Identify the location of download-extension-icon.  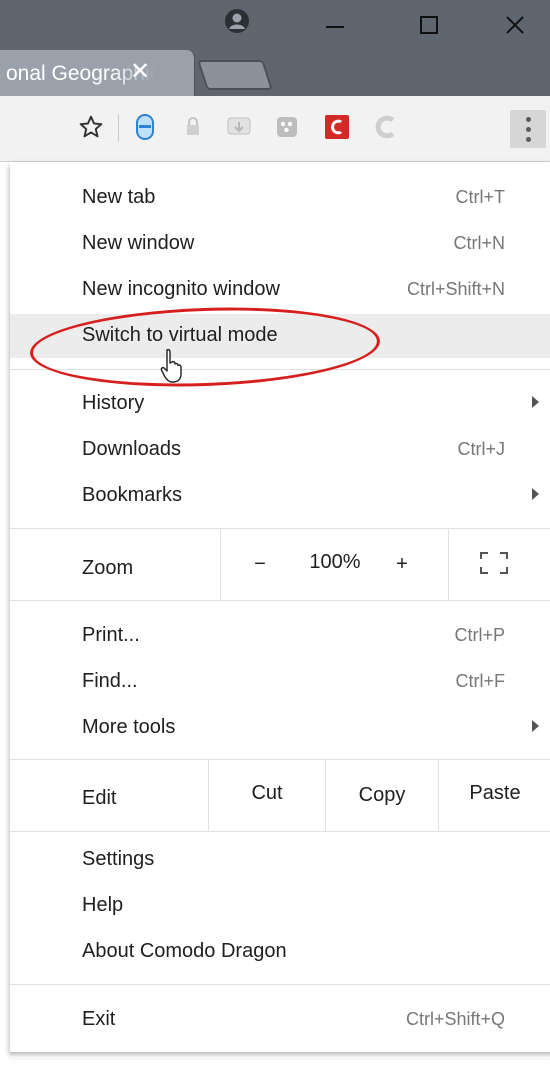
(239, 126).